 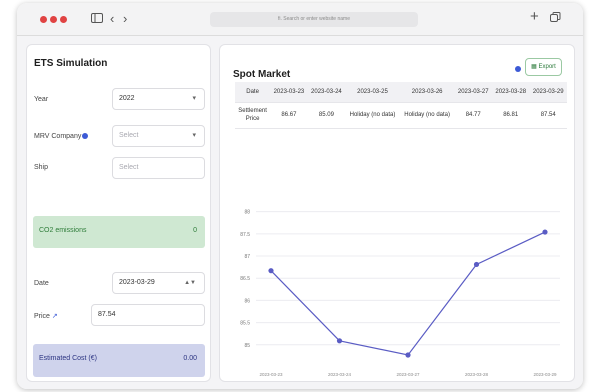 I want to click on y-tick-label: 85.5, so click(x=245, y=324).